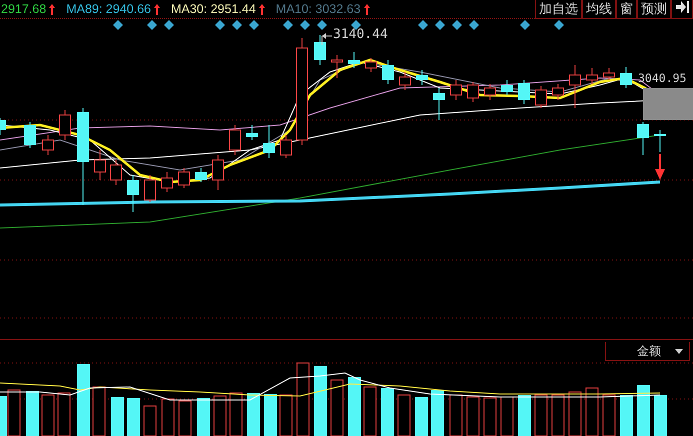 The width and height of the screenshot is (693, 436). Describe the element at coordinates (626, 9) in the screenshot. I see `toolbar-button: 窗` at that location.